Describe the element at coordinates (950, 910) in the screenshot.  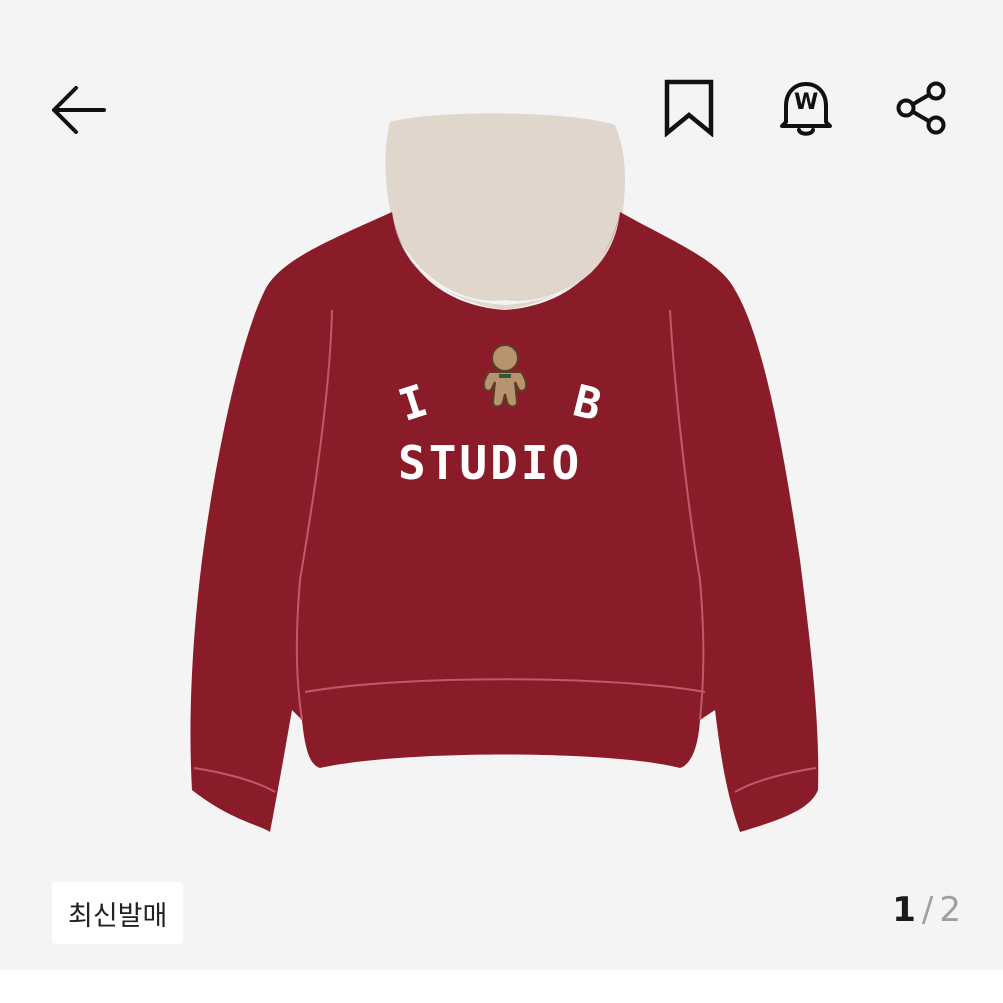
I see `pager-total: 2` at that location.